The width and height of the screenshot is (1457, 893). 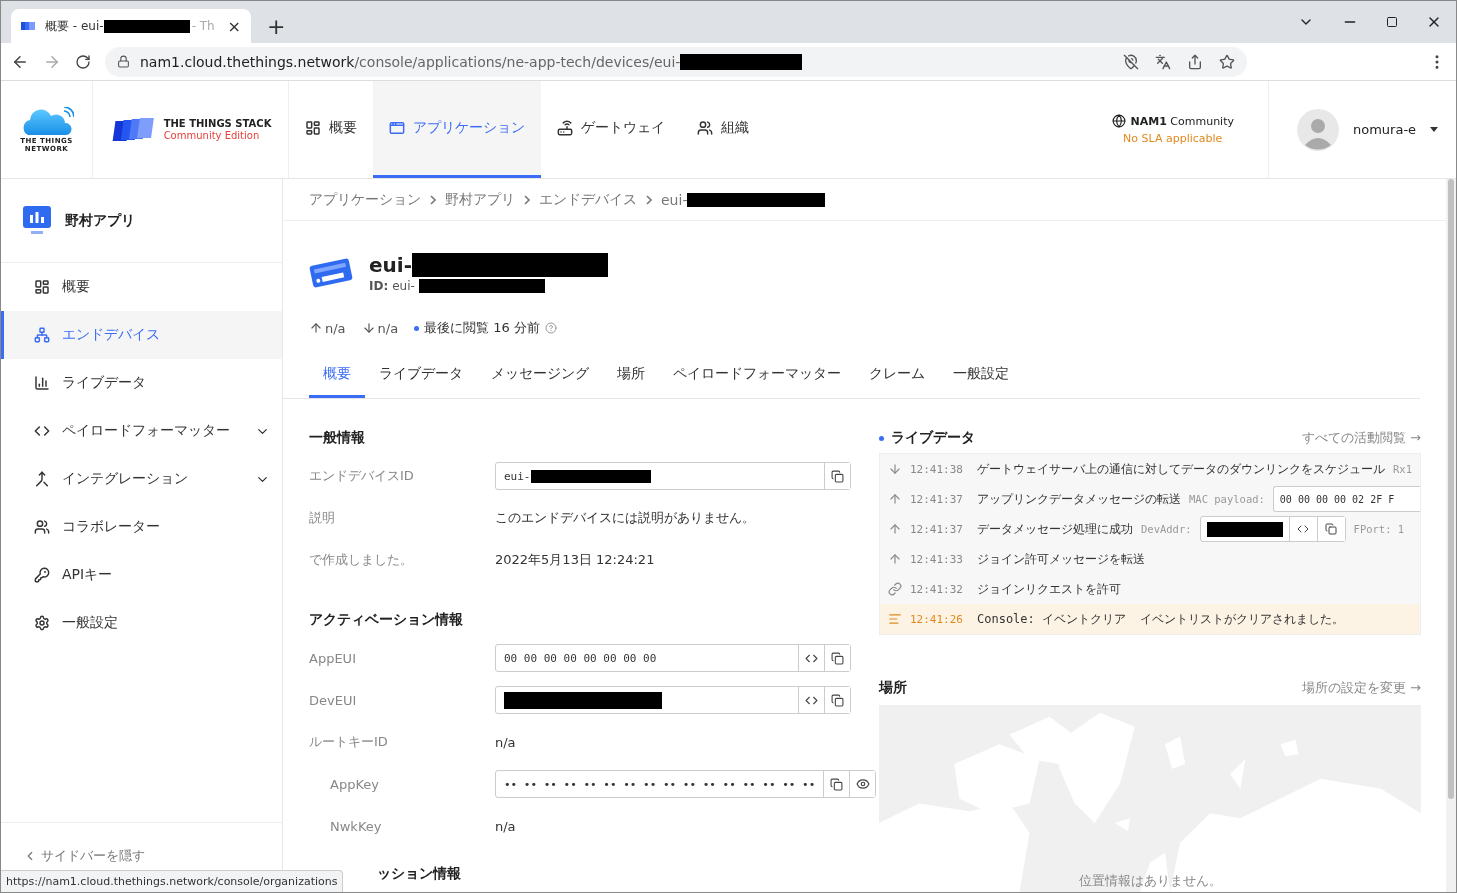 I want to click on event-row: 12:41:38 ゲートウェイサーバ上の通信に対してデータのダウンリンクをスケジュール Rx1, so click(x=1150, y=469).